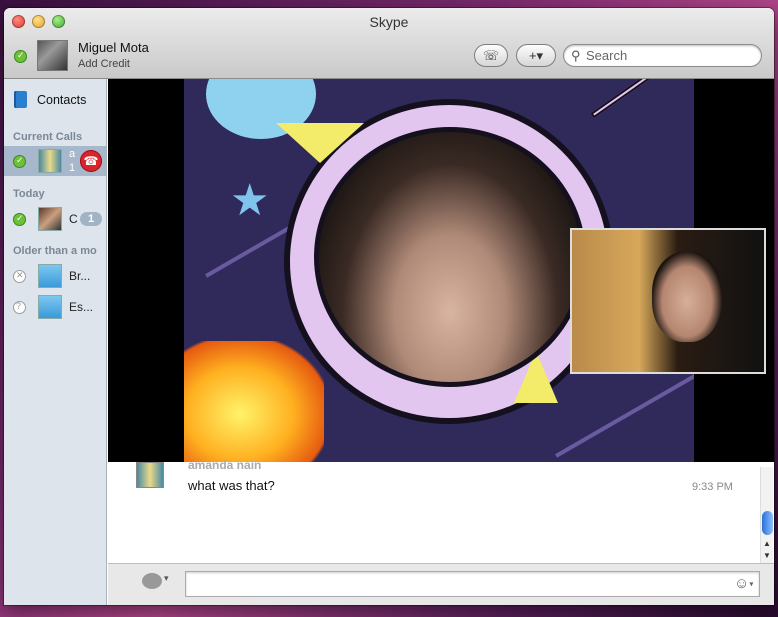 The image size is (778, 617). I want to click on message-input, so click(460, 584).